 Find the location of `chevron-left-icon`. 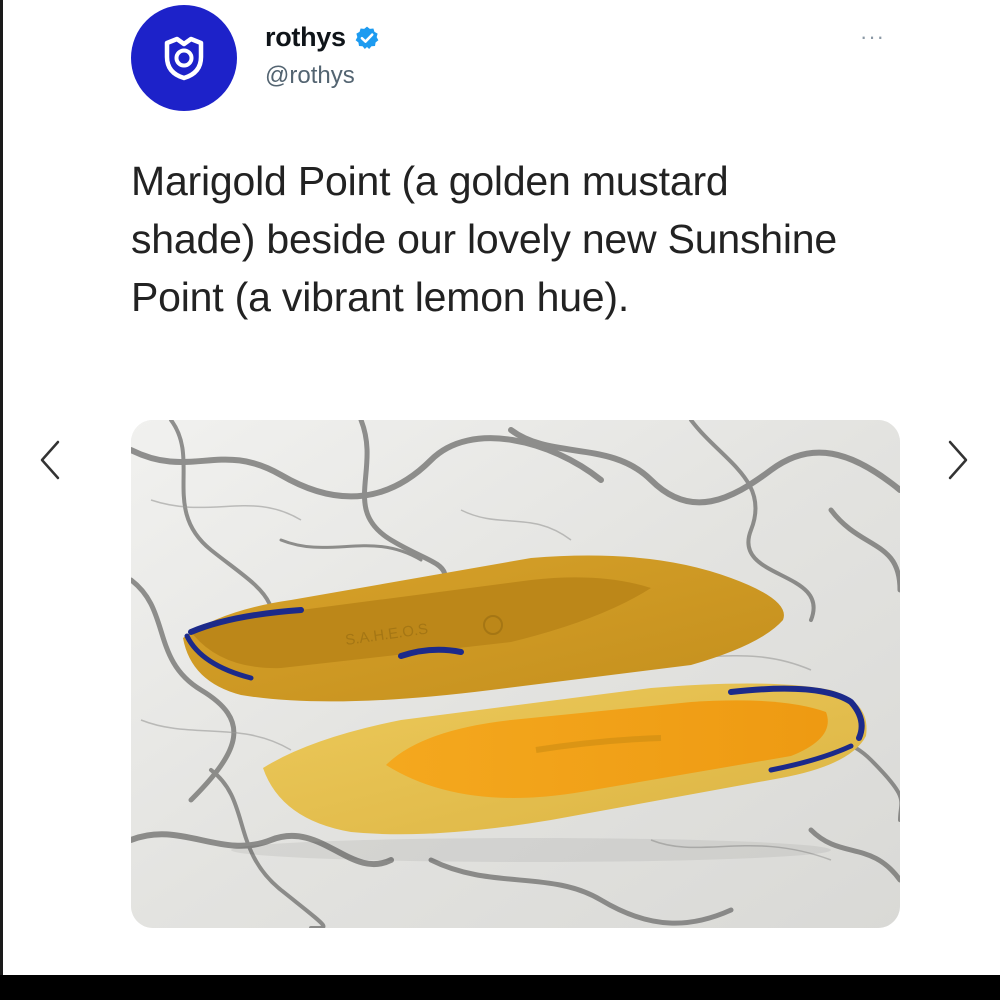

chevron-left-icon is located at coordinates (50, 460).